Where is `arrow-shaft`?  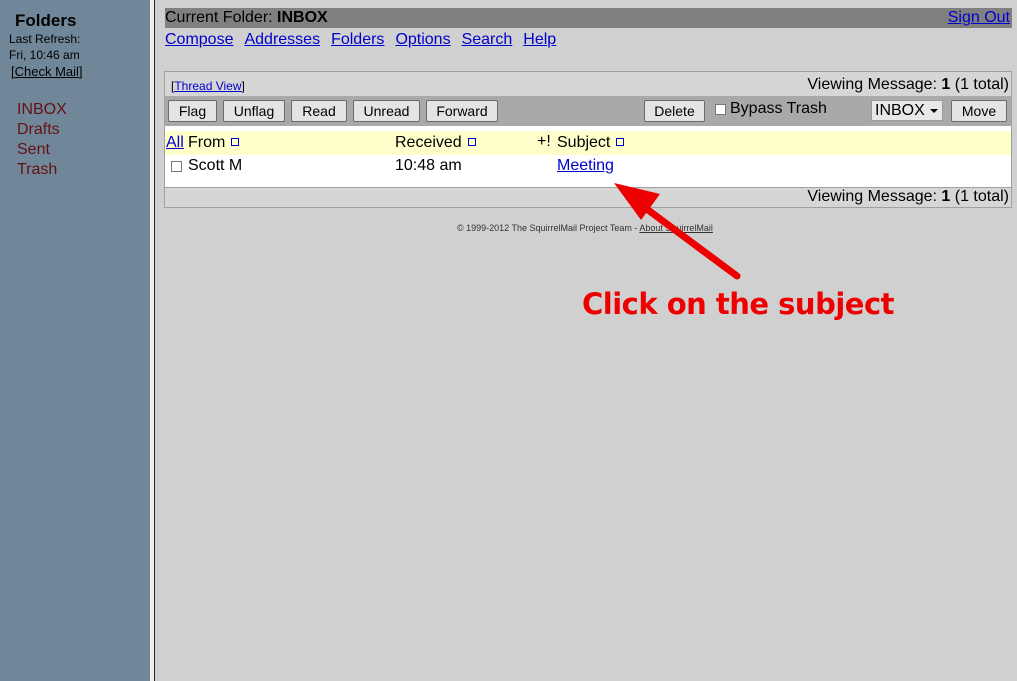
arrow-shaft is located at coordinates (688, 240).